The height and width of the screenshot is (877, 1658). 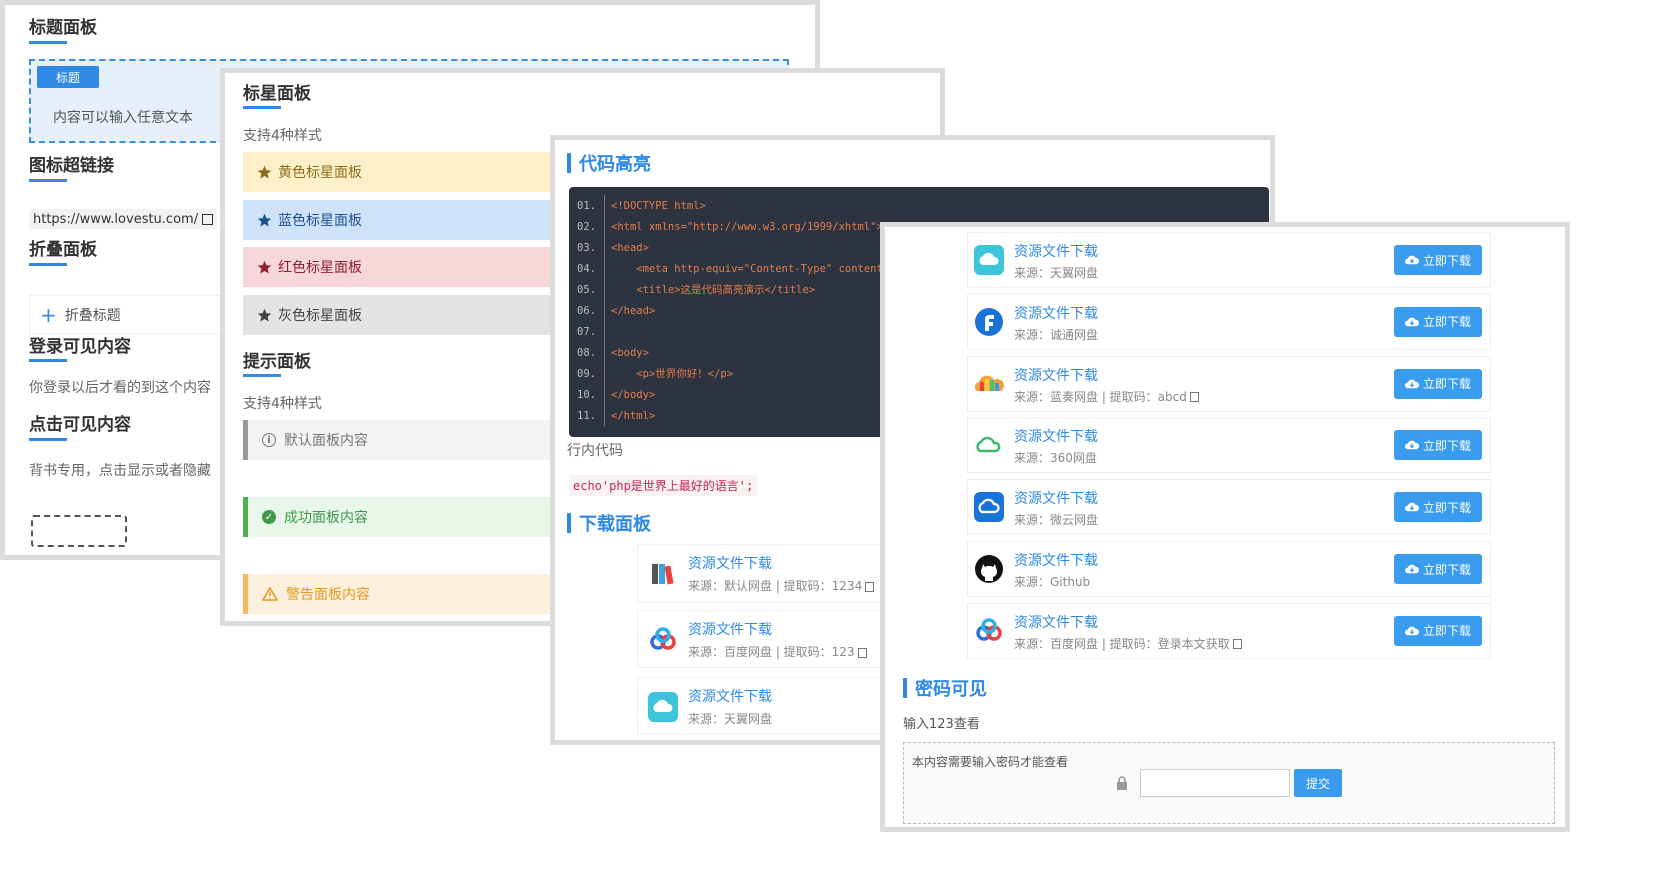 What do you see at coordinates (587, 415) in the screenshot?
I see `line-number: 11.` at bounding box center [587, 415].